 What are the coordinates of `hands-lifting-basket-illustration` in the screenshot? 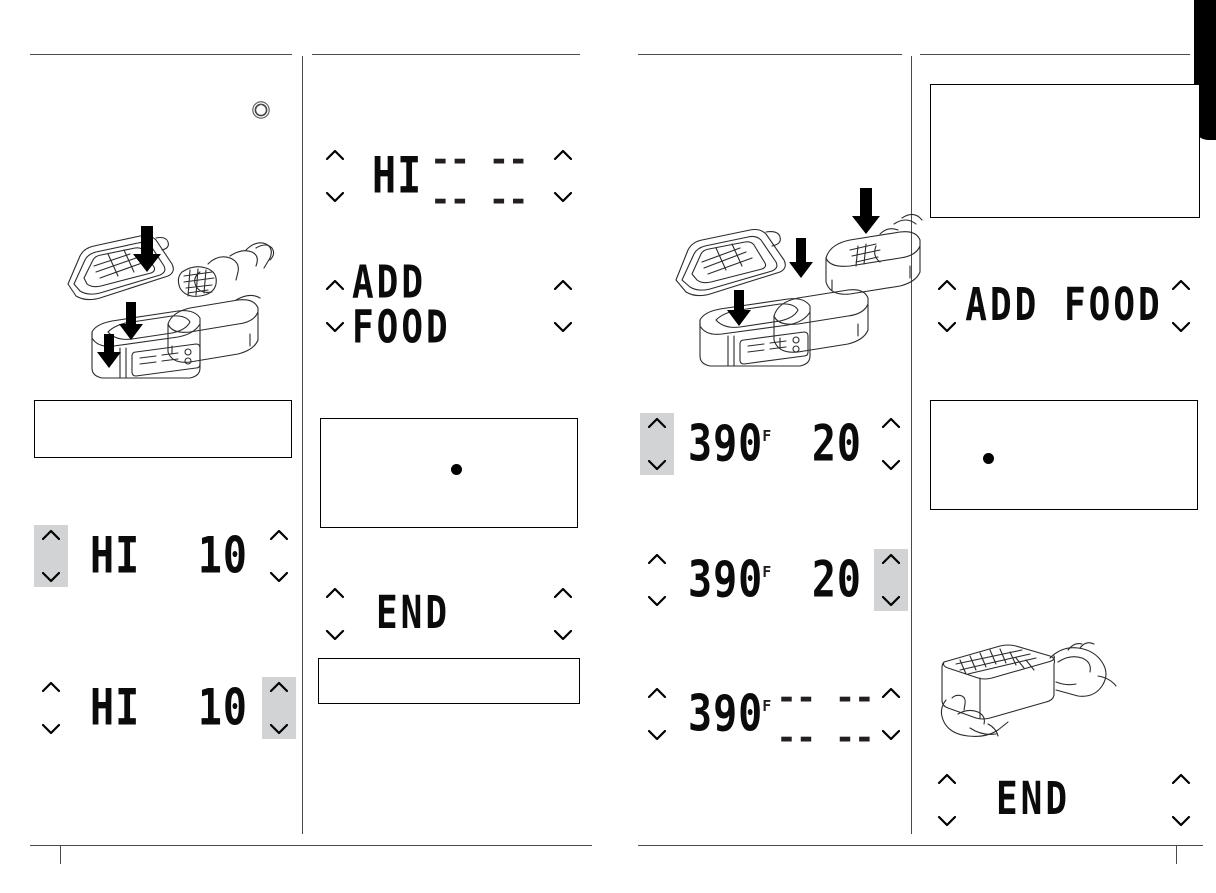 It's located at (1033, 692).